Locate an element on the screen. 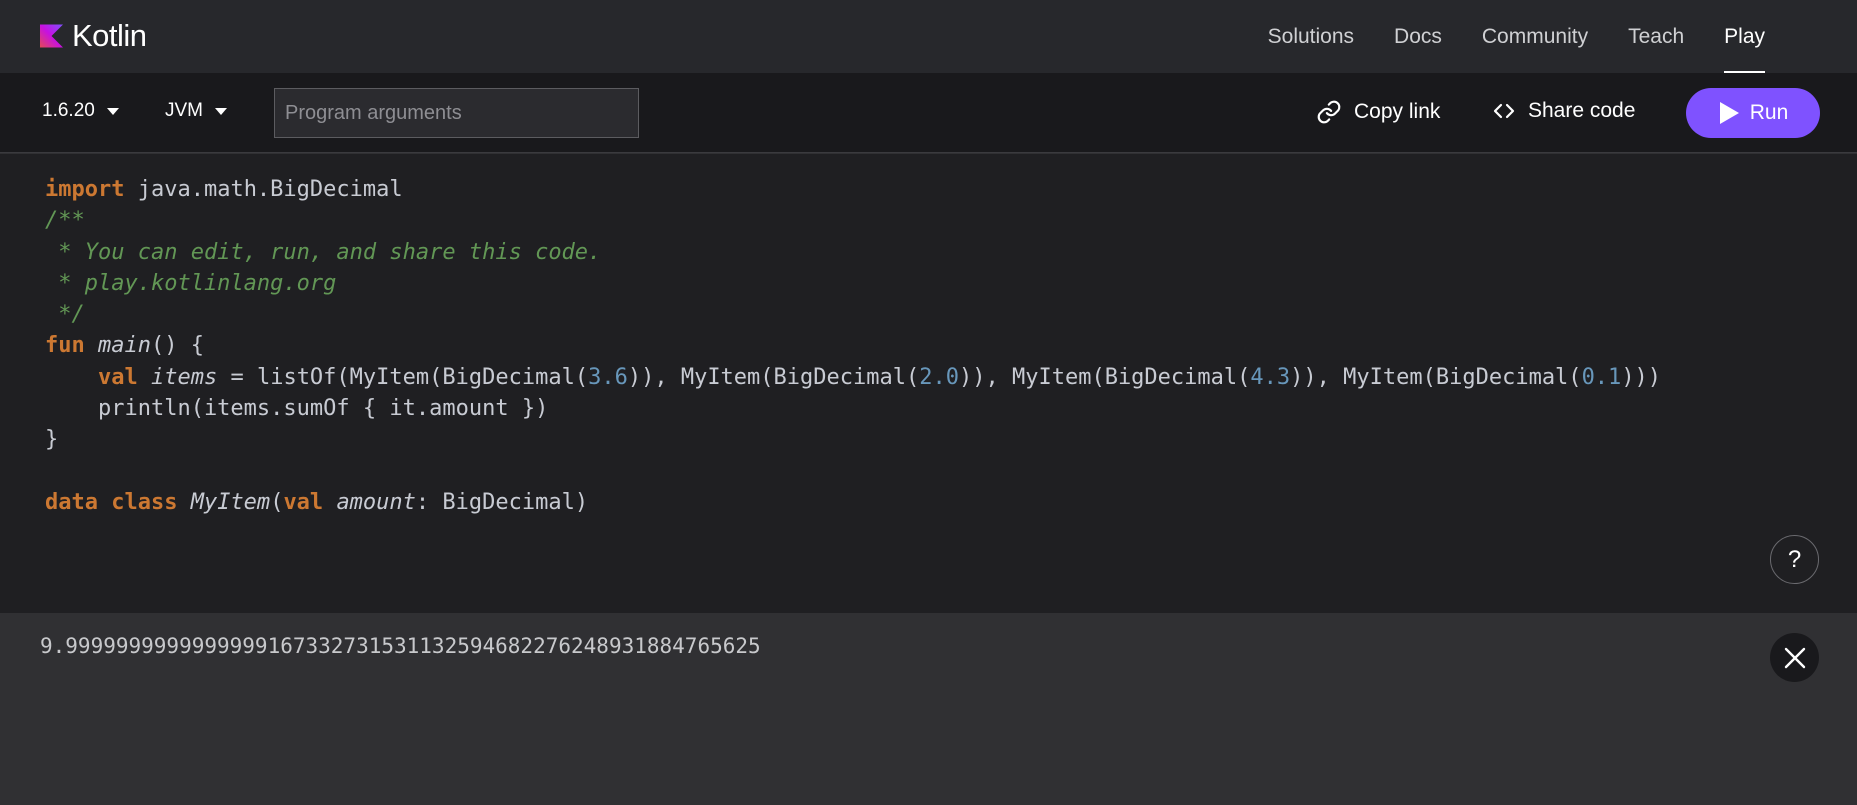 The height and width of the screenshot is (805, 1857). play-icon is located at coordinates (1729, 113).